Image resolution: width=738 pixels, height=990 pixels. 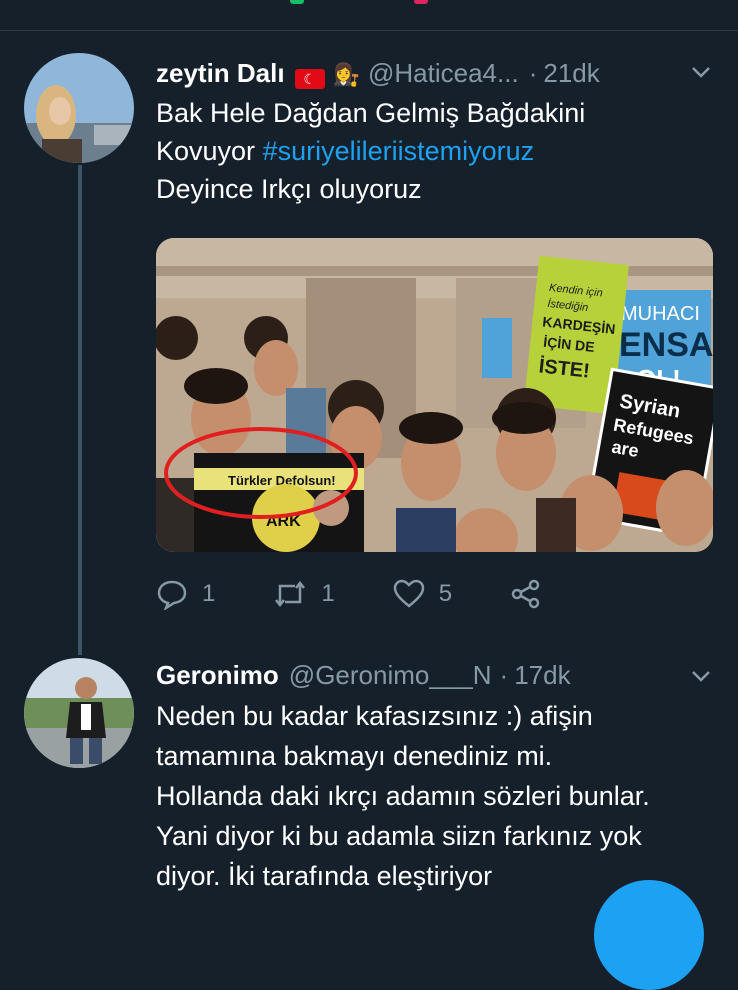 I want to click on tweet-actions: 1 1 5, so click(x=376, y=594).